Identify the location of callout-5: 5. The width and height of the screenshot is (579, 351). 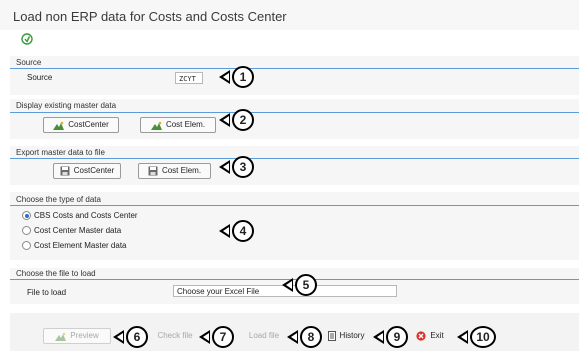
(299, 285).